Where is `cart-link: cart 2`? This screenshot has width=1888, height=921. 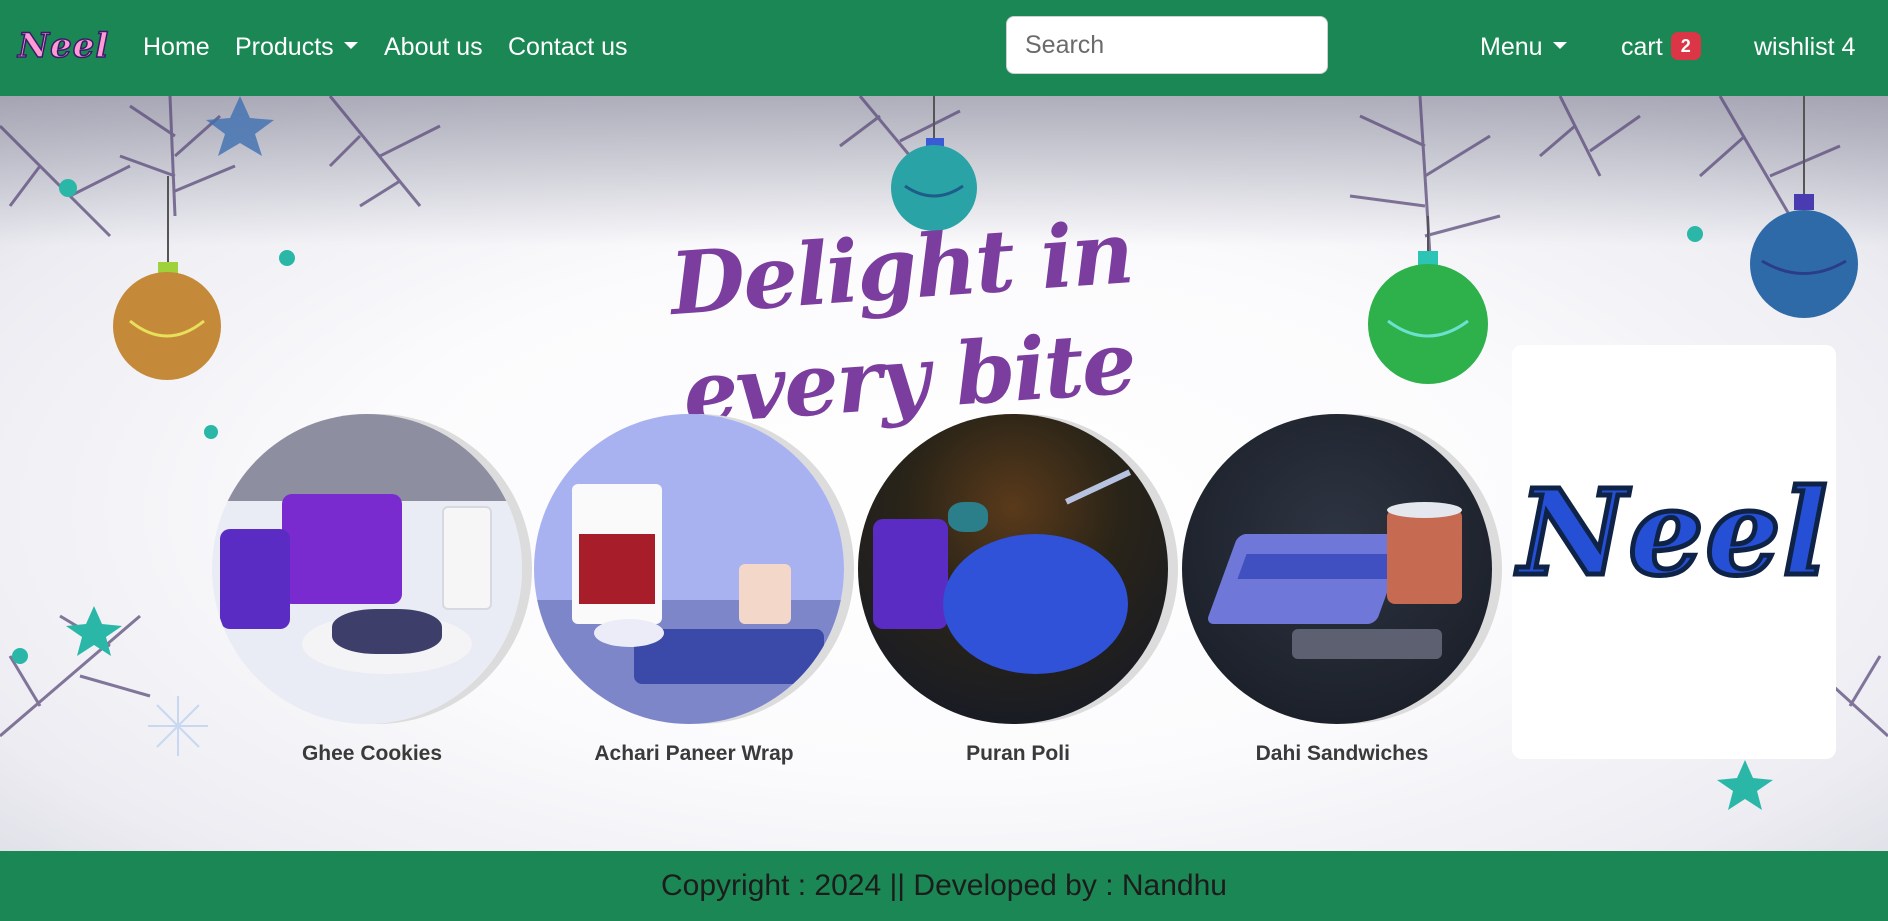
cart-link: cart 2 is located at coordinates (1661, 47).